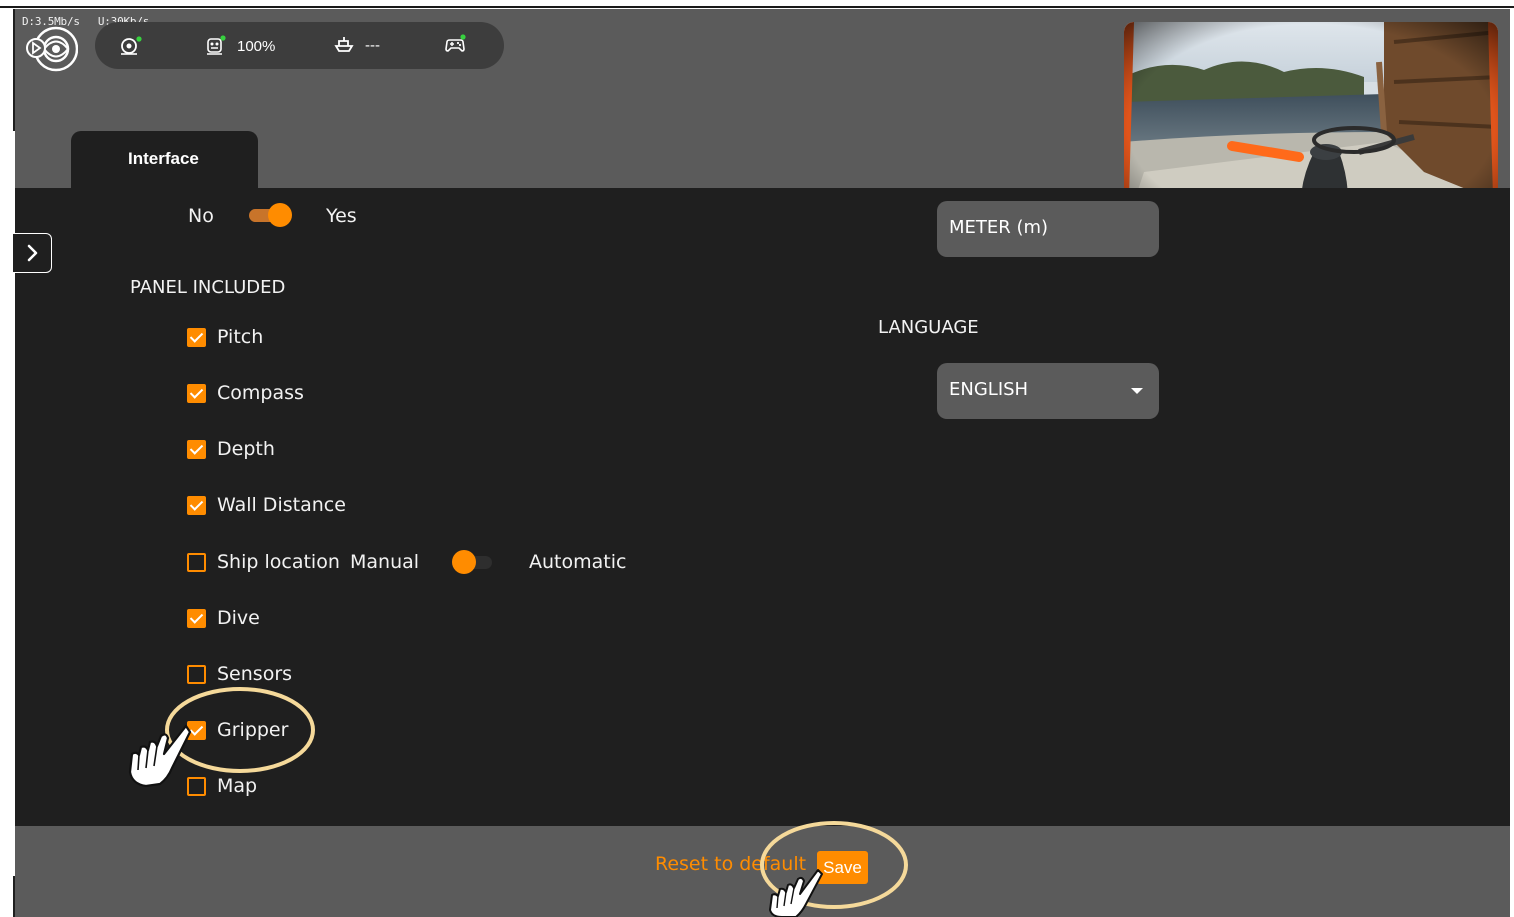 The image size is (1514, 917). I want to click on checkbox-row-ship-location: Ship location, so click(263, 562).